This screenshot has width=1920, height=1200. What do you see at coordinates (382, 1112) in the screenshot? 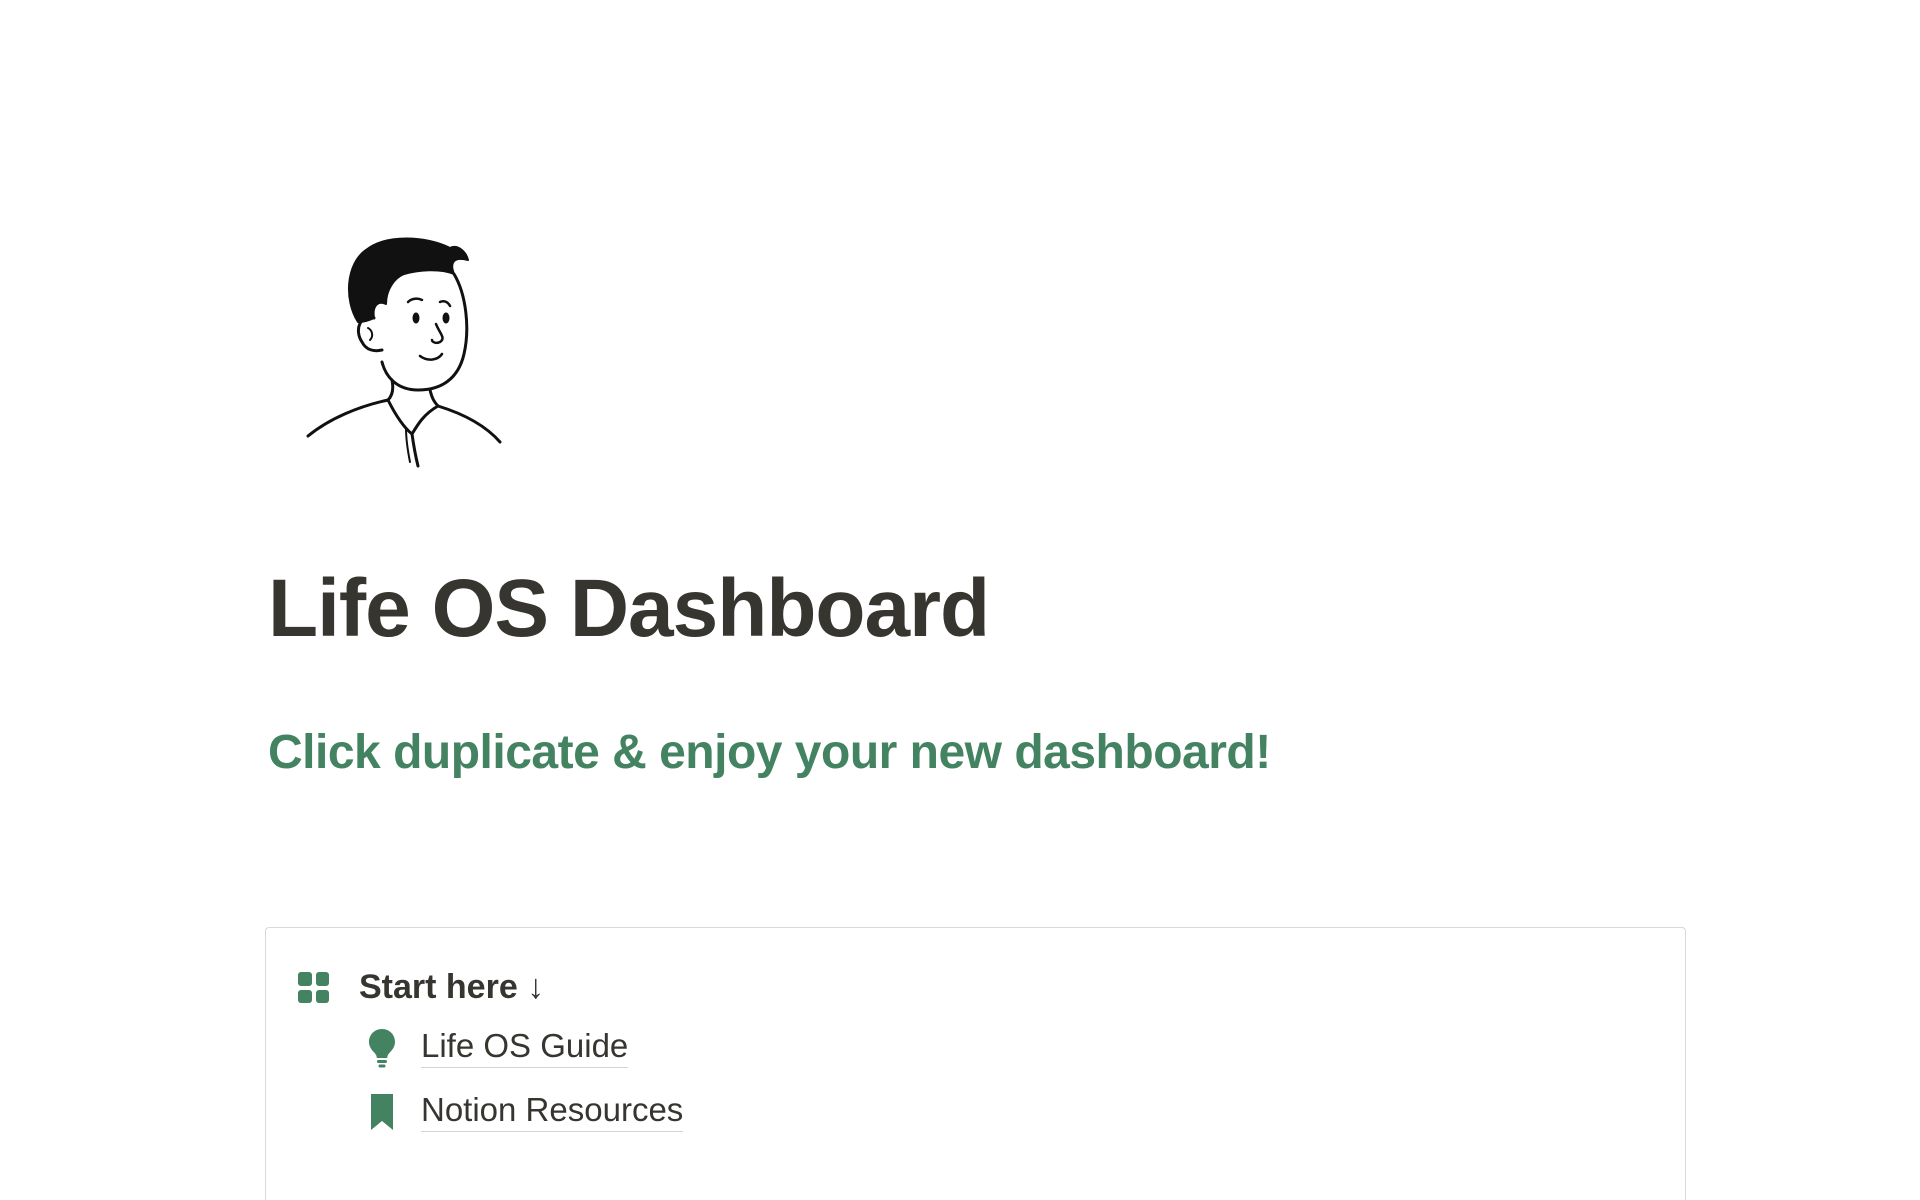
I see `bookmark-icon` at bounding box center [382, 1112].